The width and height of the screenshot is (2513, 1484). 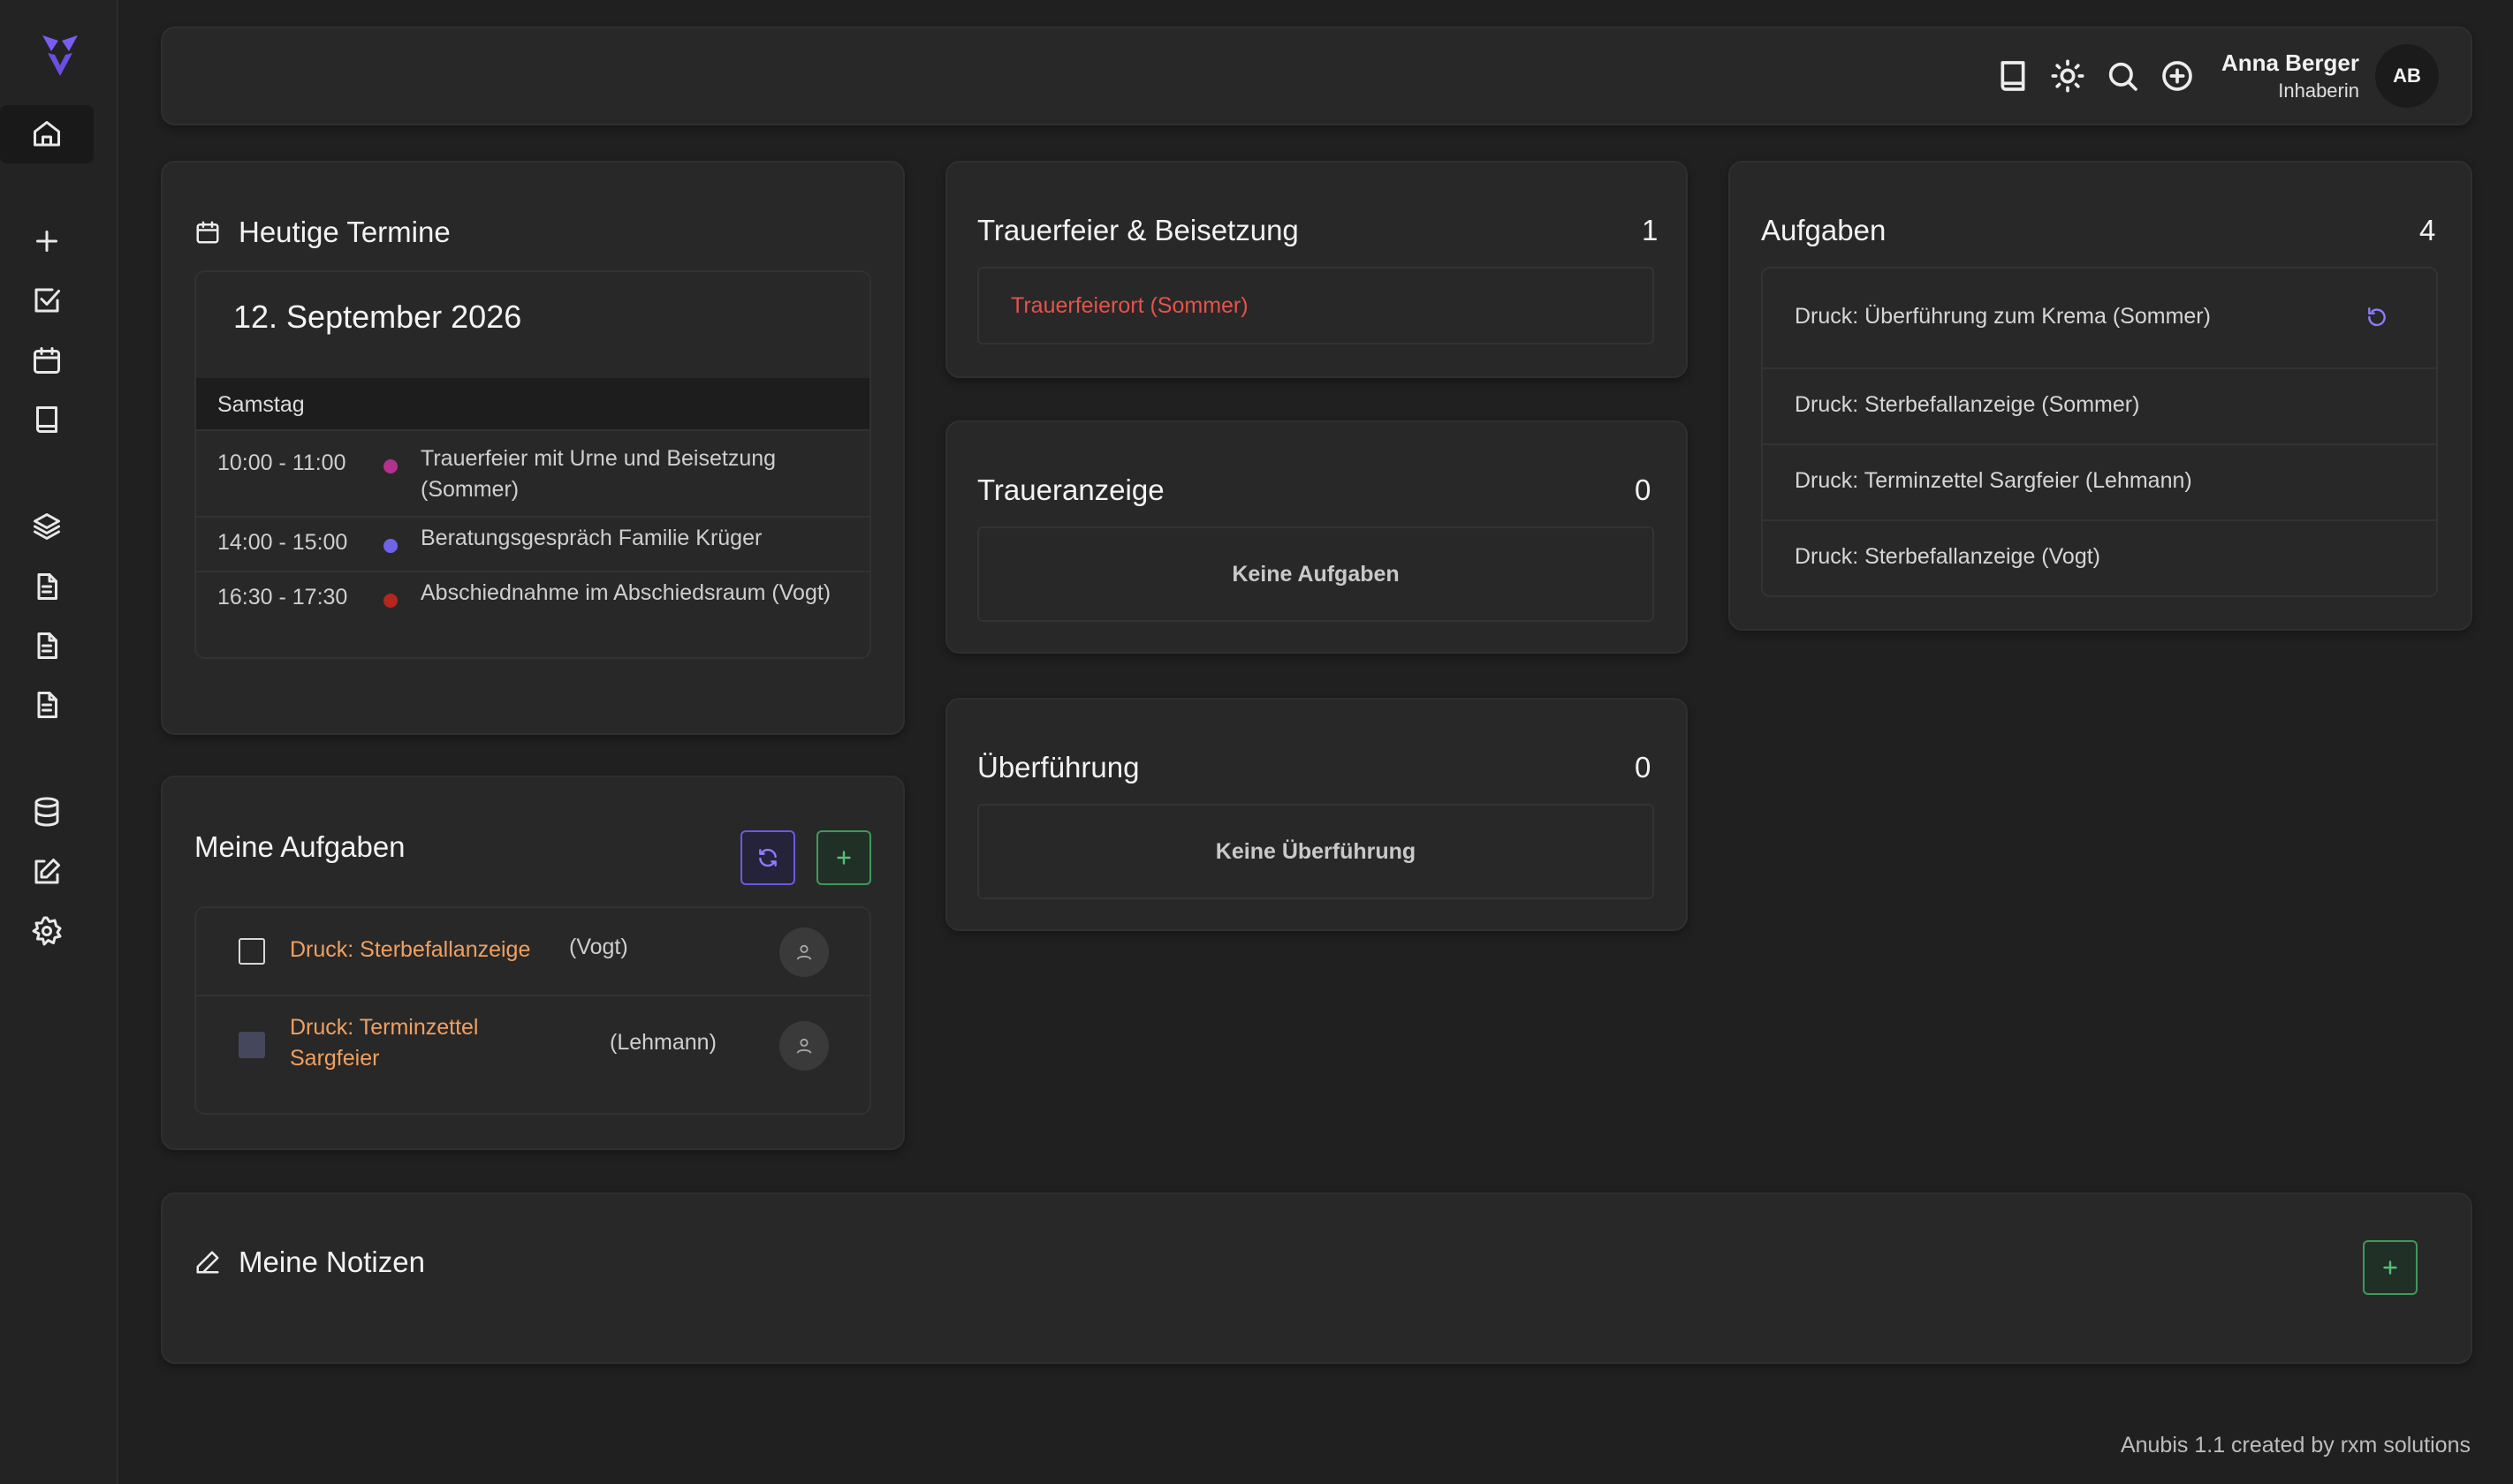 I want to click on sidebar-item-edit, so click(x=47, y=872).